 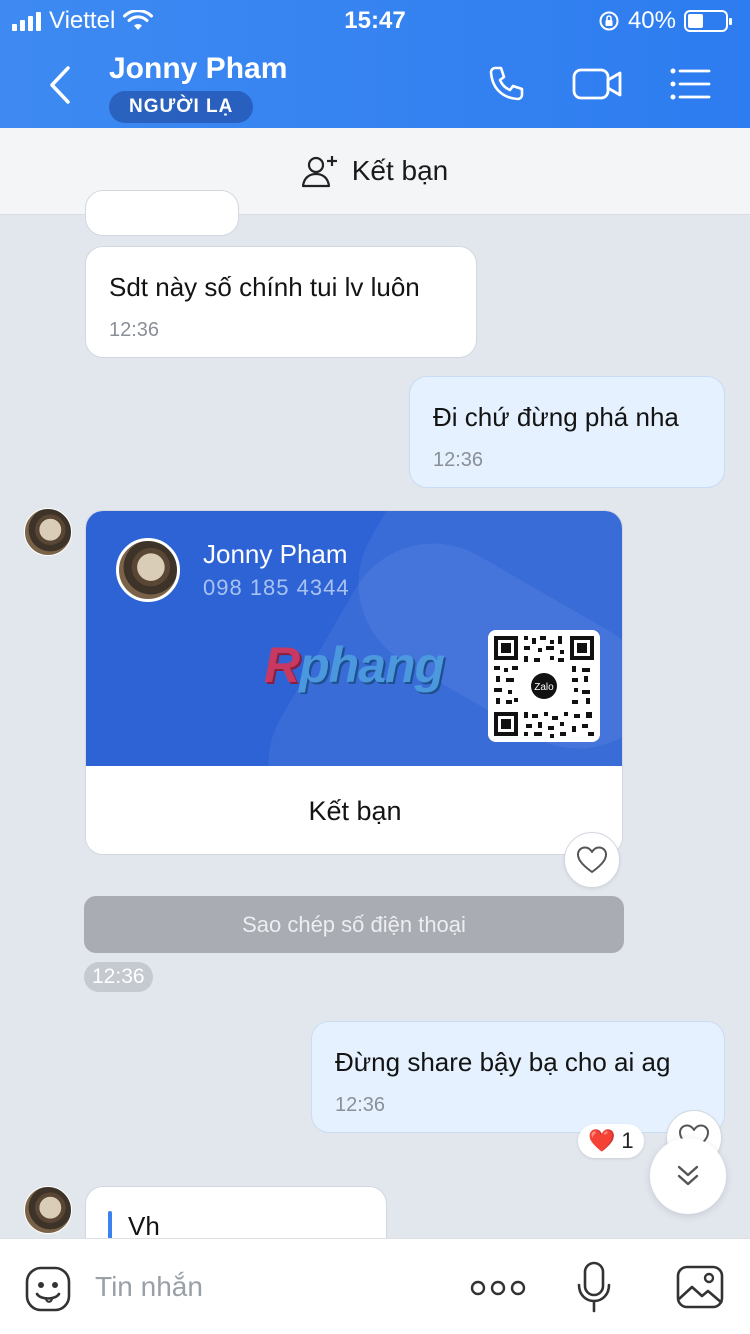 I want to click on qr-code-icon: Zalo, so click(x=544, y=686).